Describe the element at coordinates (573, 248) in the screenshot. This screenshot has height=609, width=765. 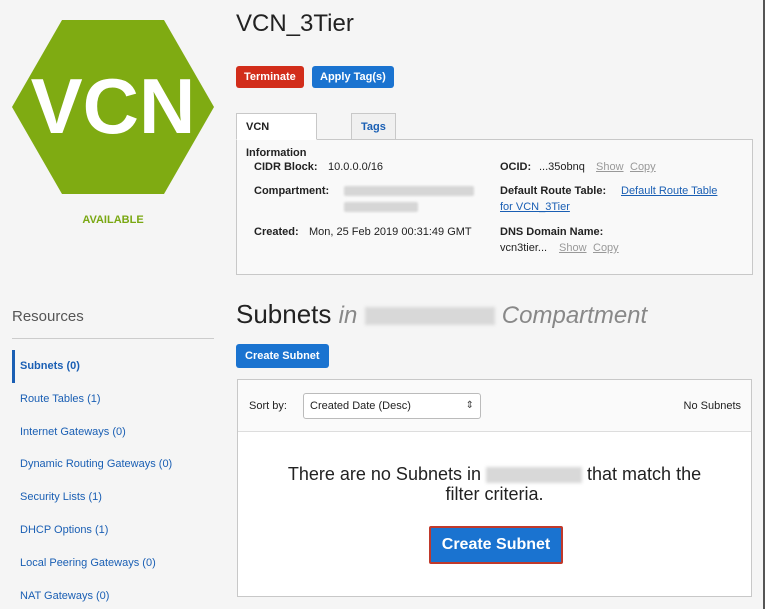
I see `dns-show-link: Show` at that location.